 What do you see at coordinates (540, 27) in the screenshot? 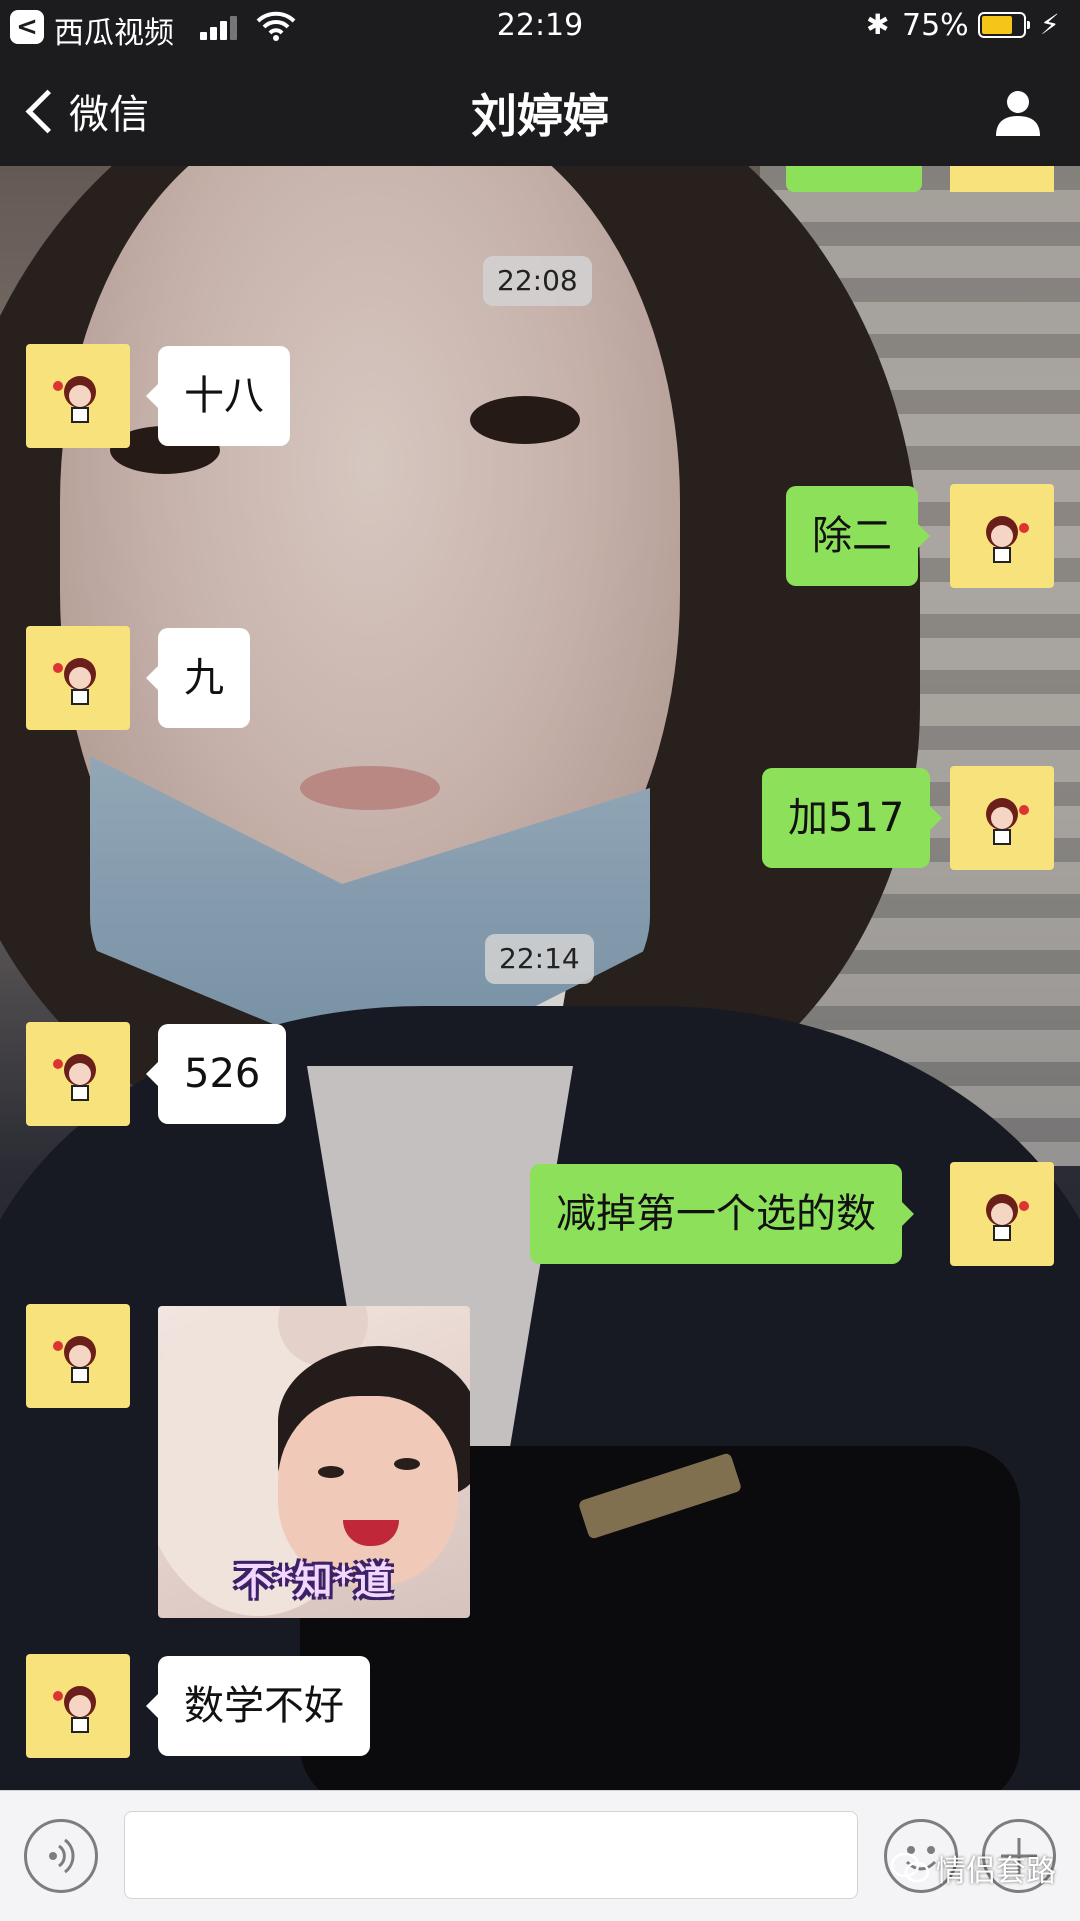
I see `status-bar: < 西瓜视频 22:19 ✱ 75% ⚡` at bounding box center [540, 27].